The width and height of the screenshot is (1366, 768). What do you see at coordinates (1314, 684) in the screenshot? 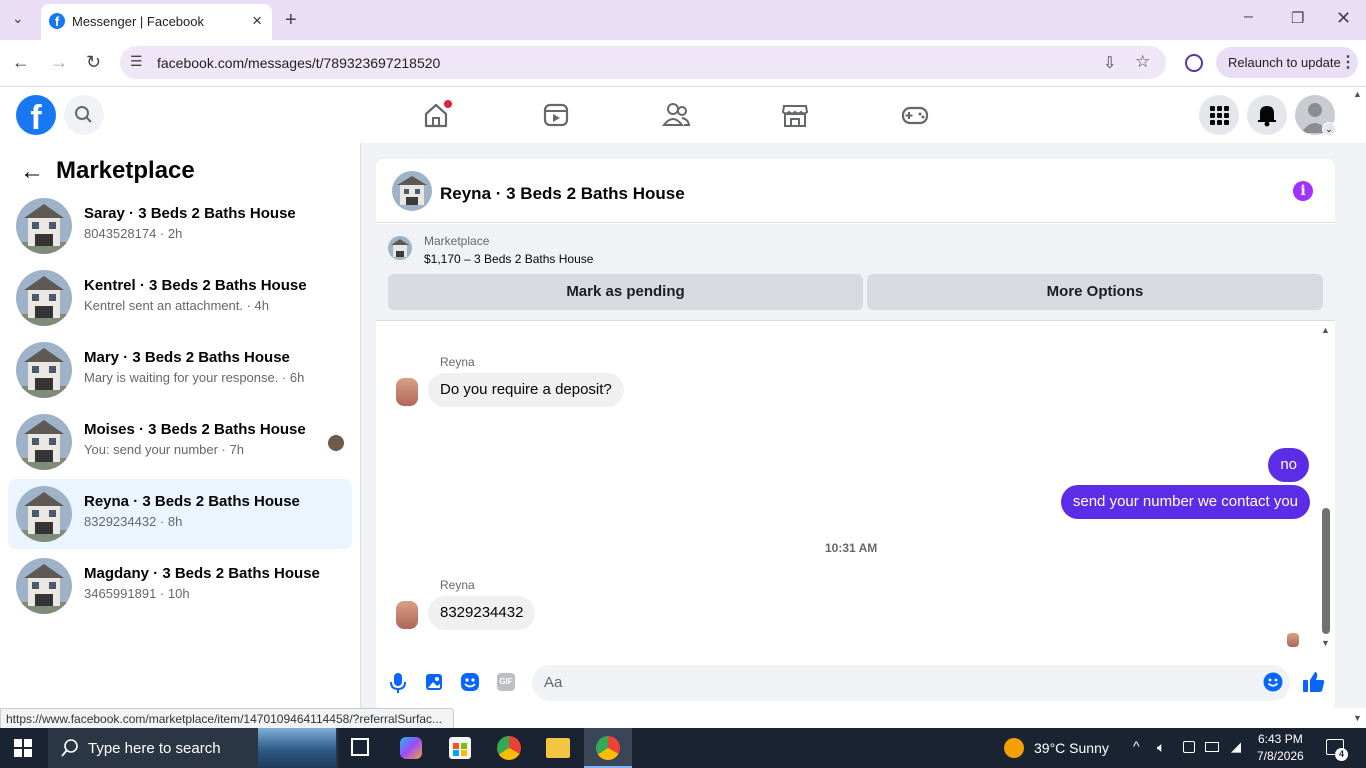
I see `thumbs-up-icon` at bounding box center [1314, 684].